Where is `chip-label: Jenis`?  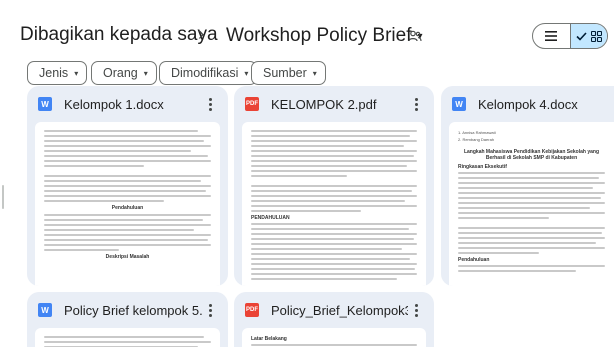 chip-label: Jenis is located at coordinates (54, 73).